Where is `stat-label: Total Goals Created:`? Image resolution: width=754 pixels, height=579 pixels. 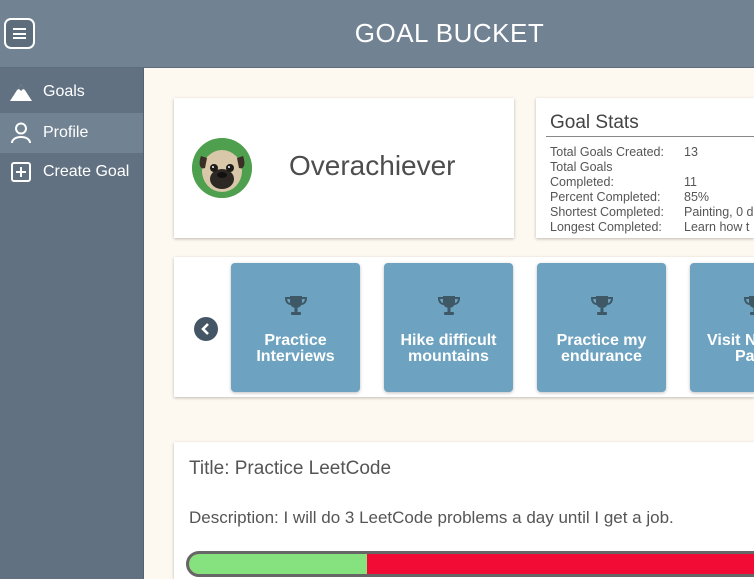
stat-label: Total Goals Created: is located at coordinates (607, 152).